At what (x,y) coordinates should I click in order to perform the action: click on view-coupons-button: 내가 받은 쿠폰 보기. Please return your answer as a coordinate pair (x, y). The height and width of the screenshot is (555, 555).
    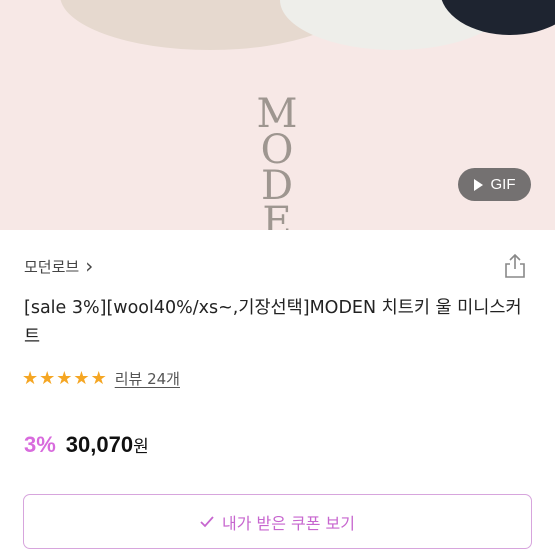
    Looking at the image, I should click on (277, 521).